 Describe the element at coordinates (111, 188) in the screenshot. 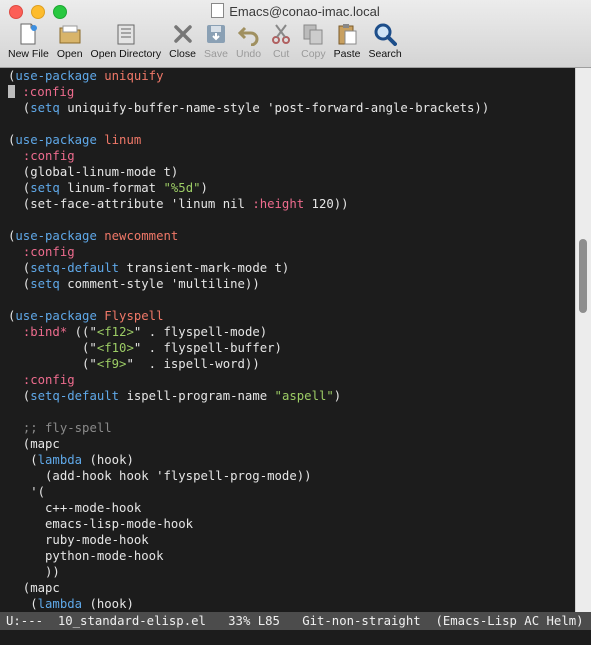

I see `code-token: linum-format` at that location.